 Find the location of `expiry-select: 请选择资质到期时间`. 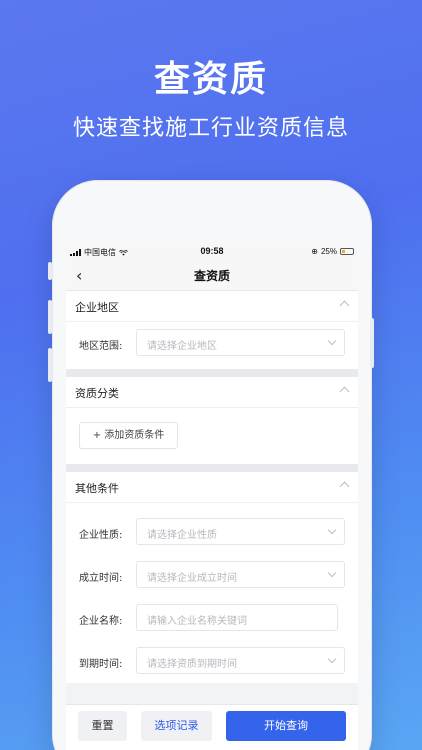

expiry-select: 请选择资质到期时间 is located at coordinates (240, 660).